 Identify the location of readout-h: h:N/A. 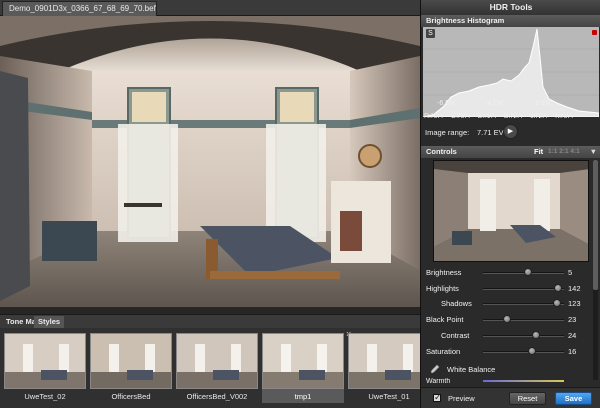
(564, 116).